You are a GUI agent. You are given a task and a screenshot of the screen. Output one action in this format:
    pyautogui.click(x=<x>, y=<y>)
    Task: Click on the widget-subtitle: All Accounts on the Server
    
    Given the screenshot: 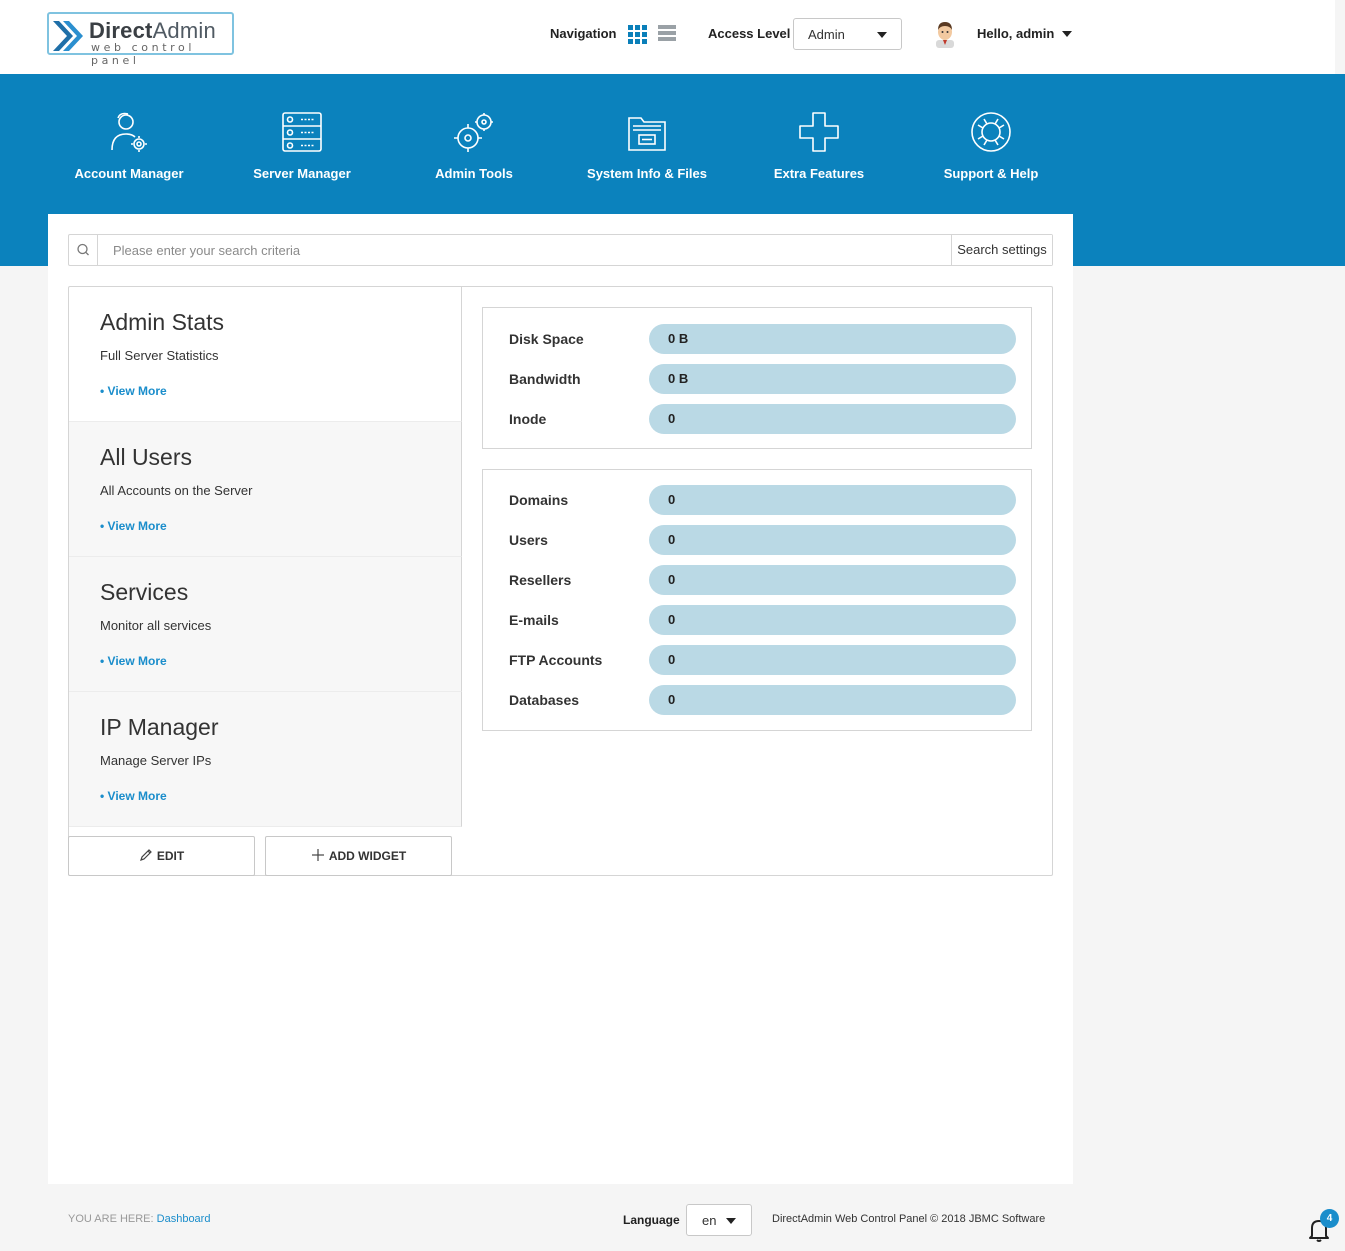 What is the action you would take?
    pyautogui.click(x=176, y=490)
    